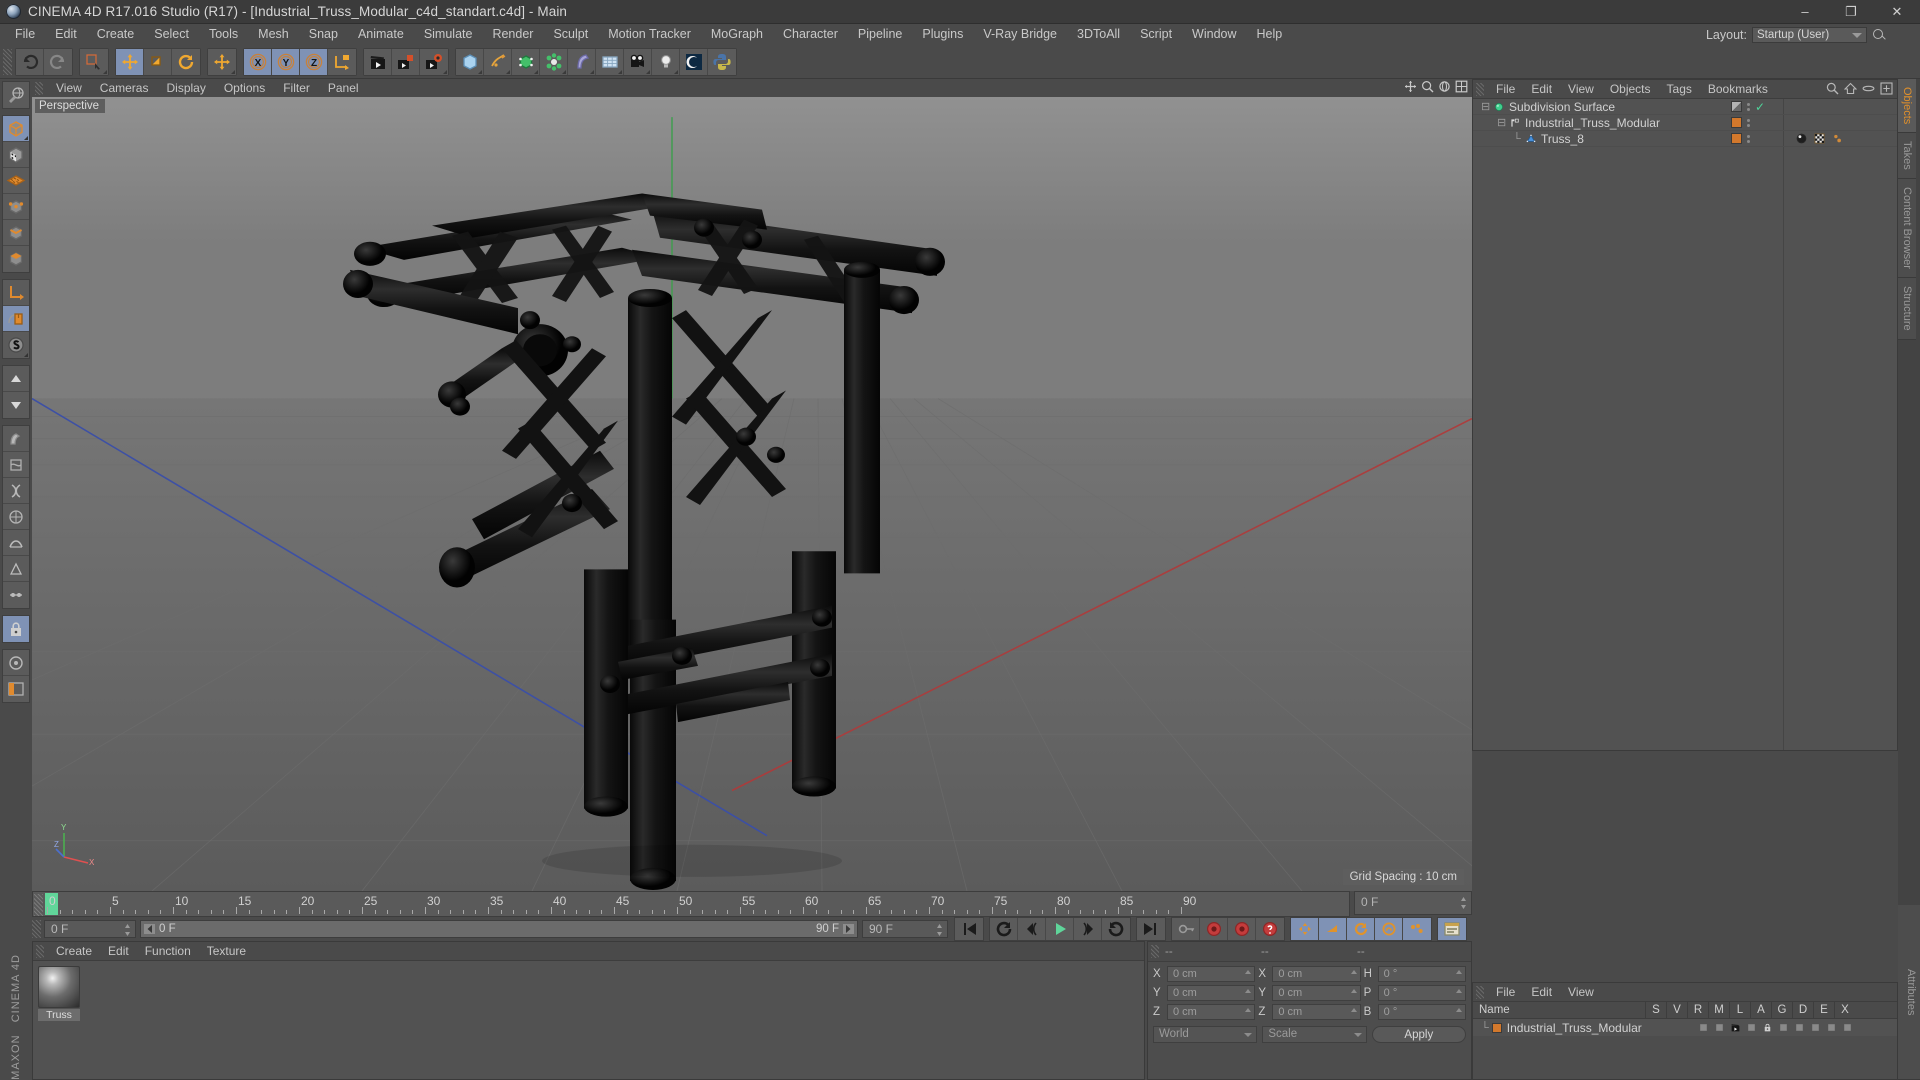  What do you see at coordinates (40, 951) in the screenshot?
I see `material-grip` at bounding box center [40, 951].